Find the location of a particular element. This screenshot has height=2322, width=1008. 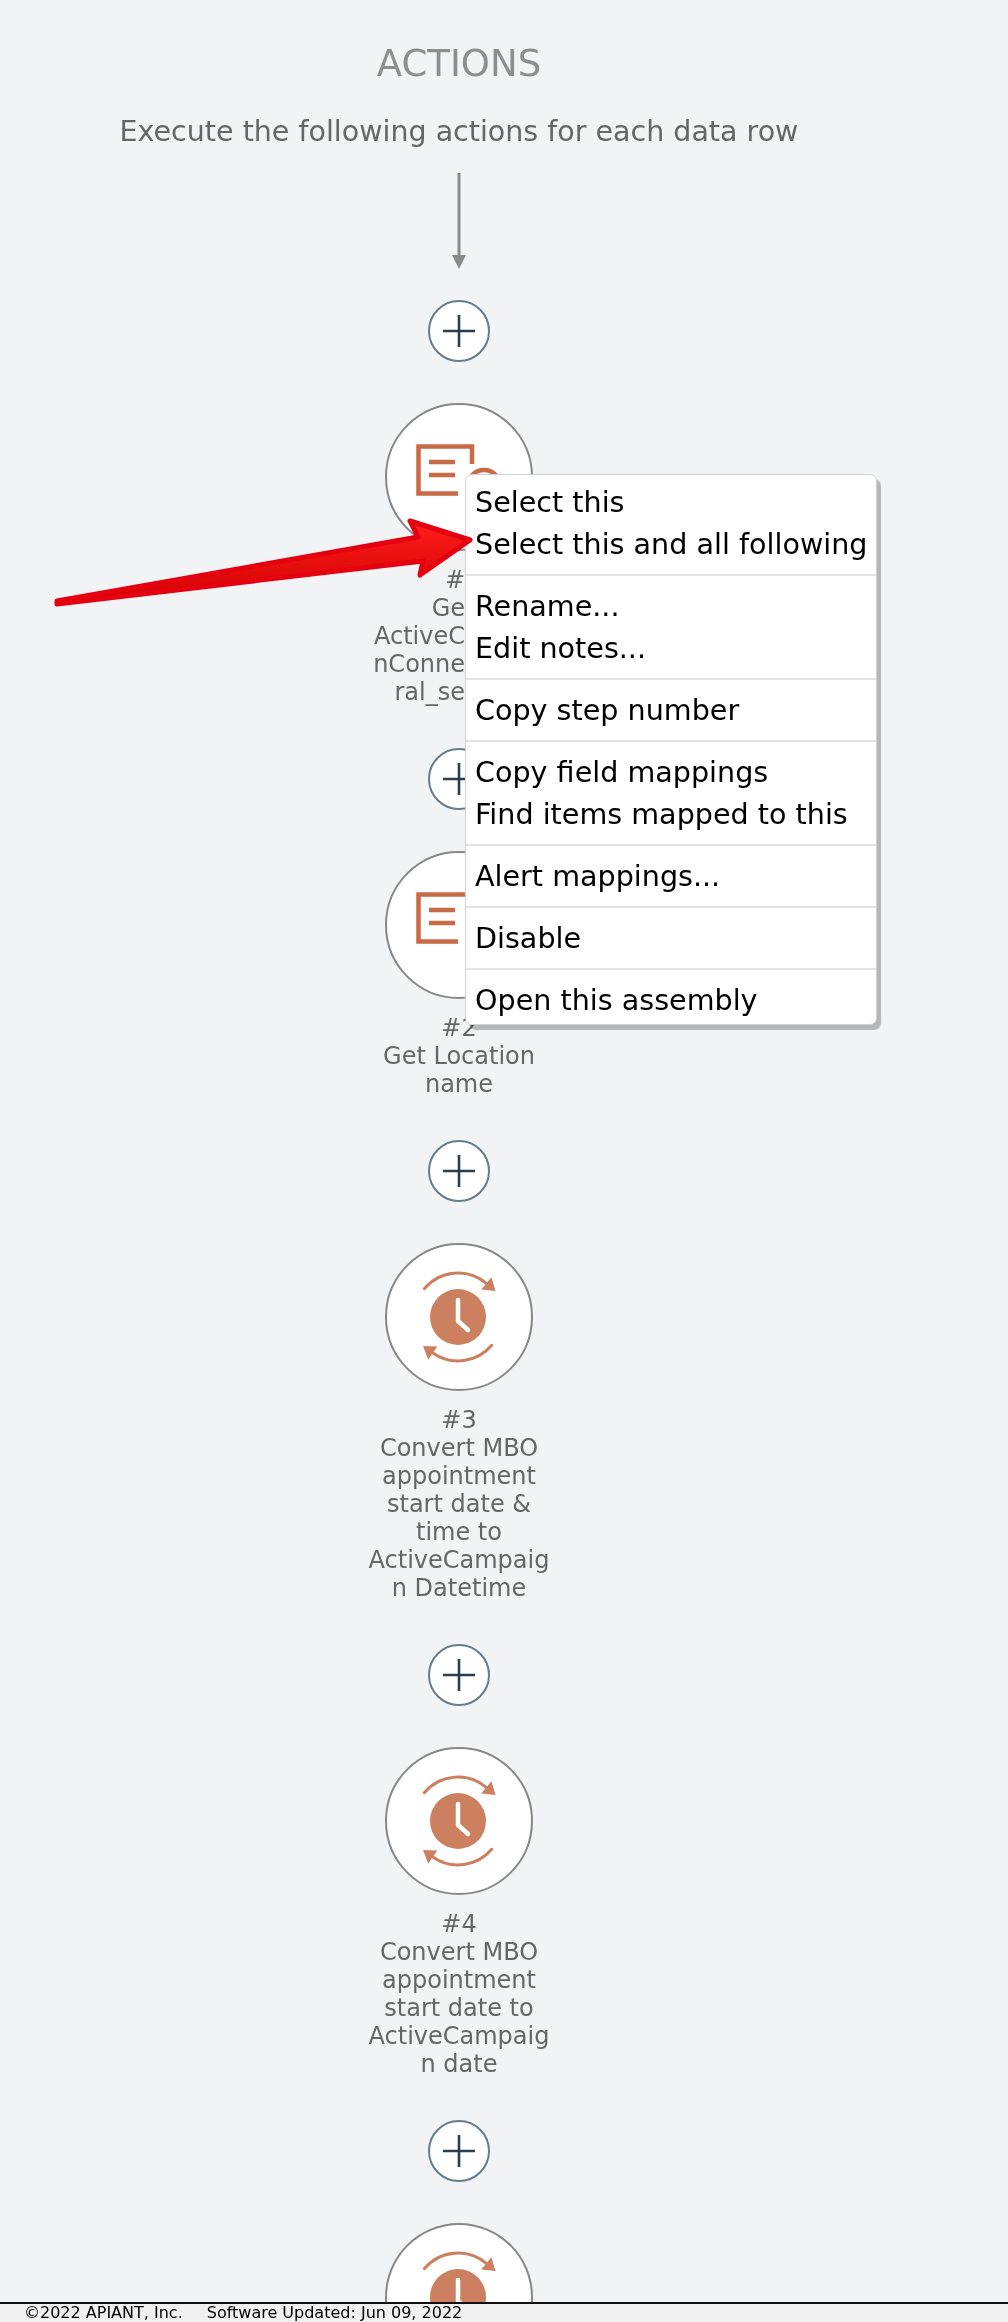

step-title: Convert MBO appointment start date to ActiveCampaig n date is located at coordinates (459, 2008).